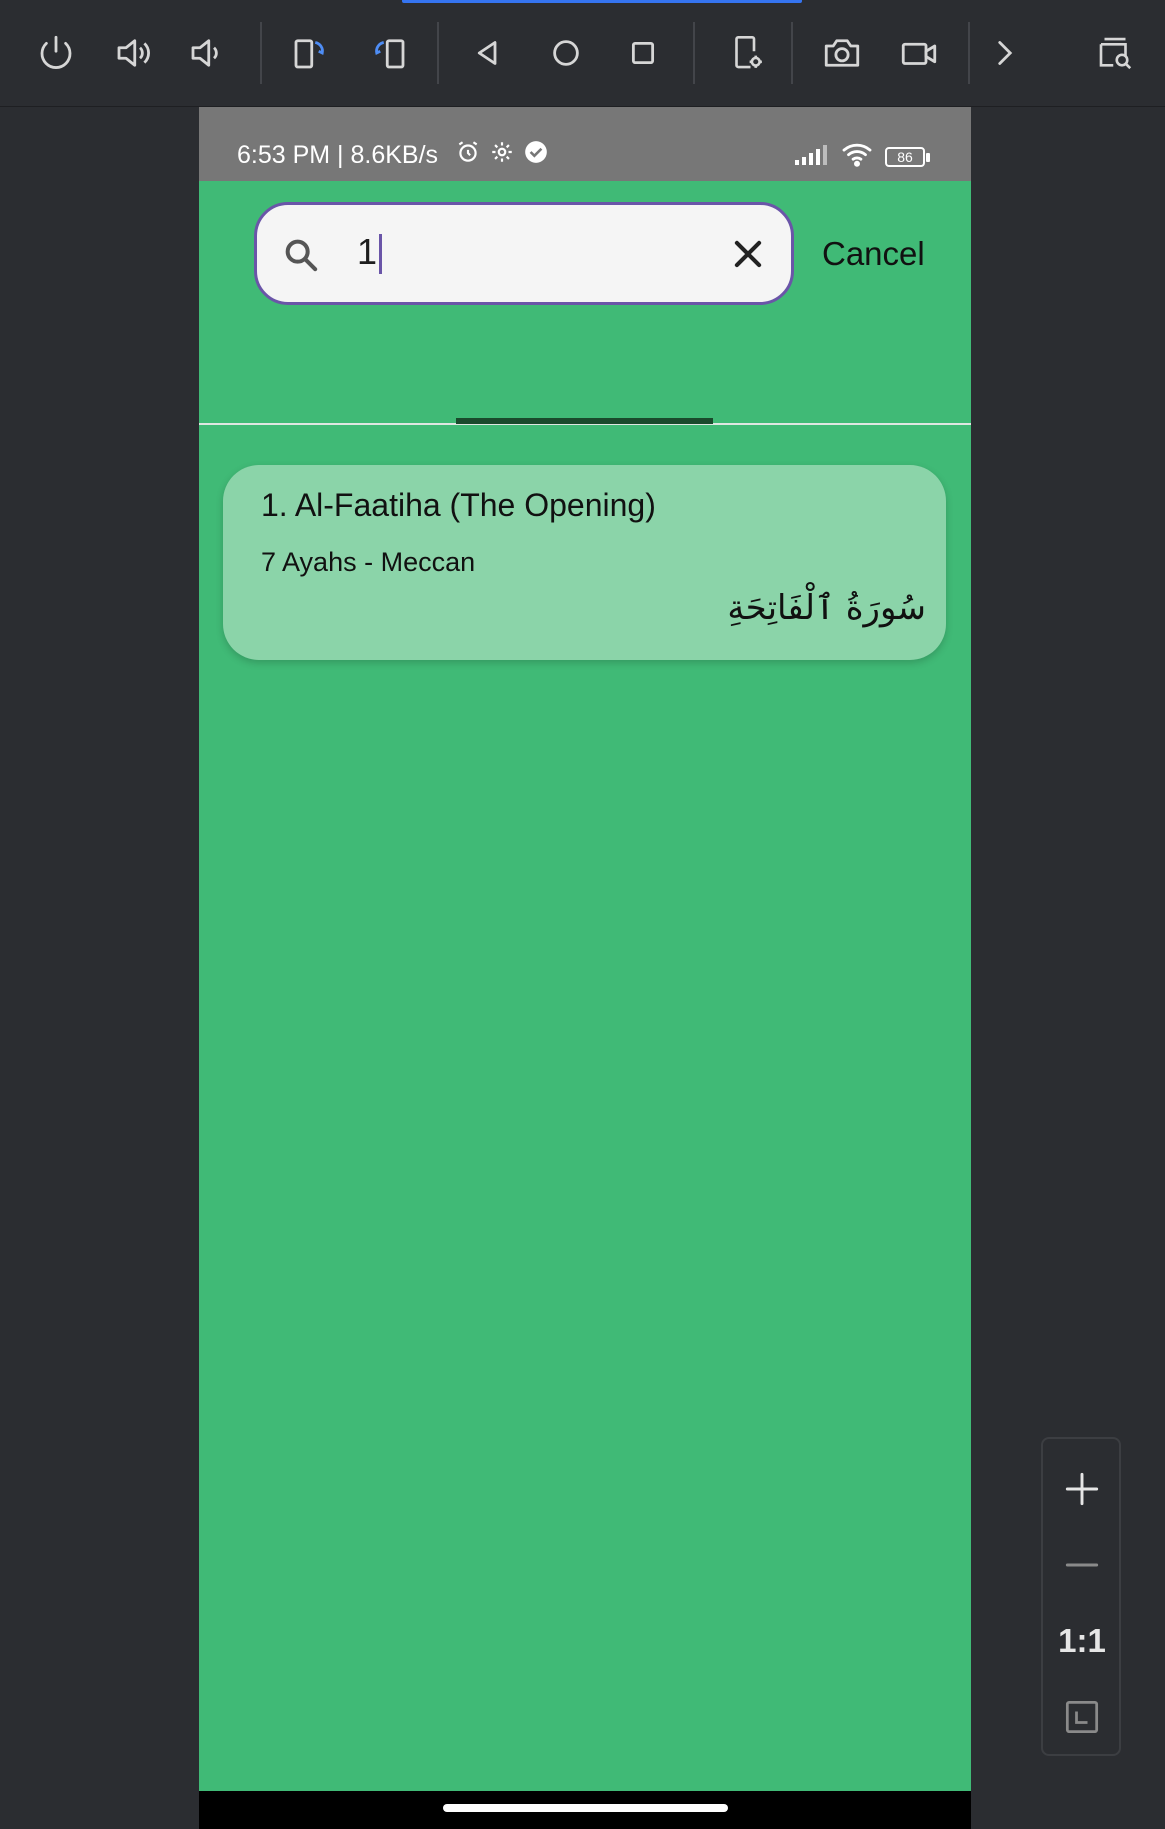 The width and height of the screenshot is (1165, 1829). What do you see at coordinates (133, 53) in the screenshot?
I see `volume-up-icon` at bounding box center [133, 53].